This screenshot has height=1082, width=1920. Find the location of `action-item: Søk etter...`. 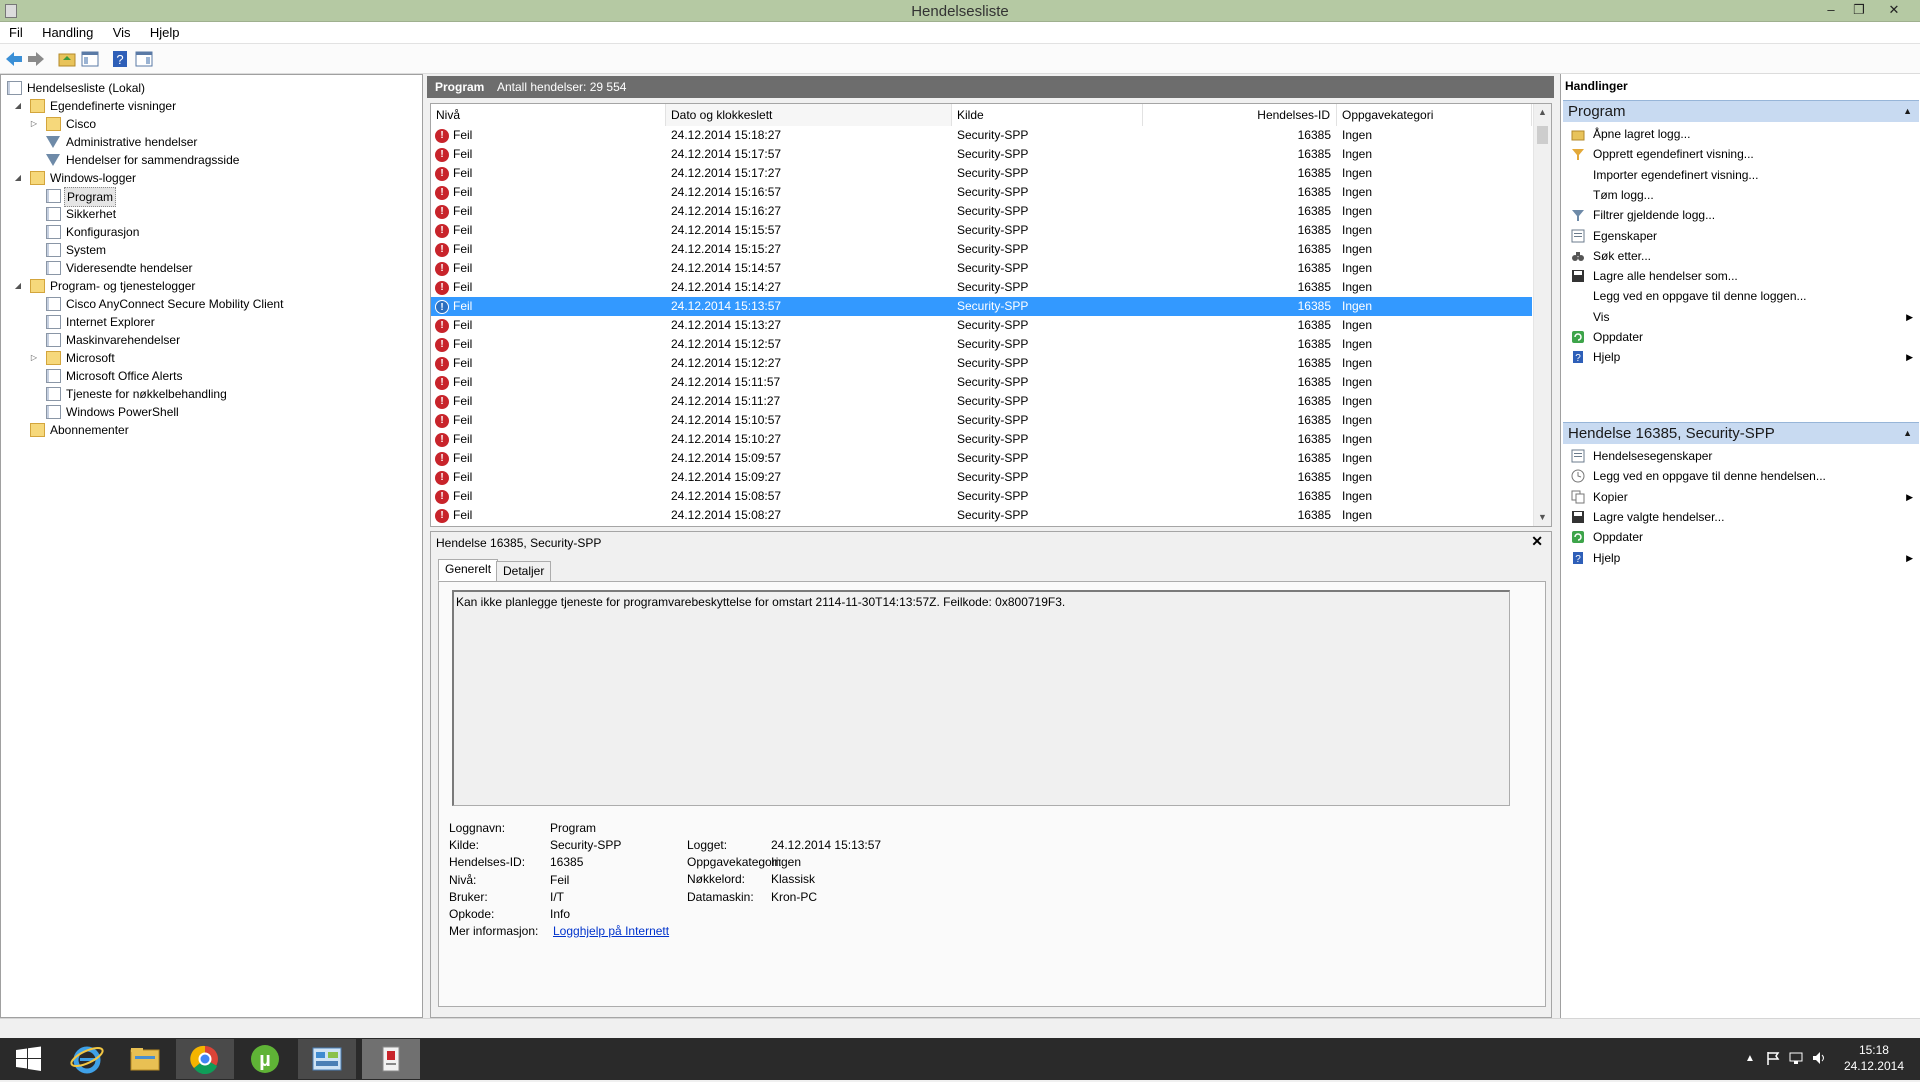

action-item: Søk etter... is located at coordinates (1741, 256).